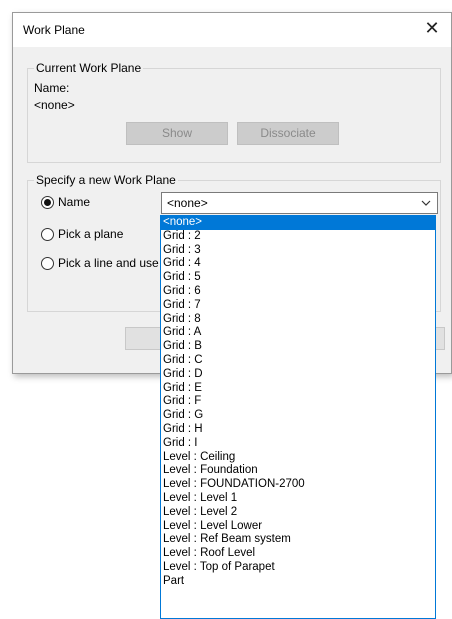 The image size is (452, 619). What do you see at coordinates (432, 29) in the screenshot?
I see `close-icon: ✕` at bounding box center [432, 29].